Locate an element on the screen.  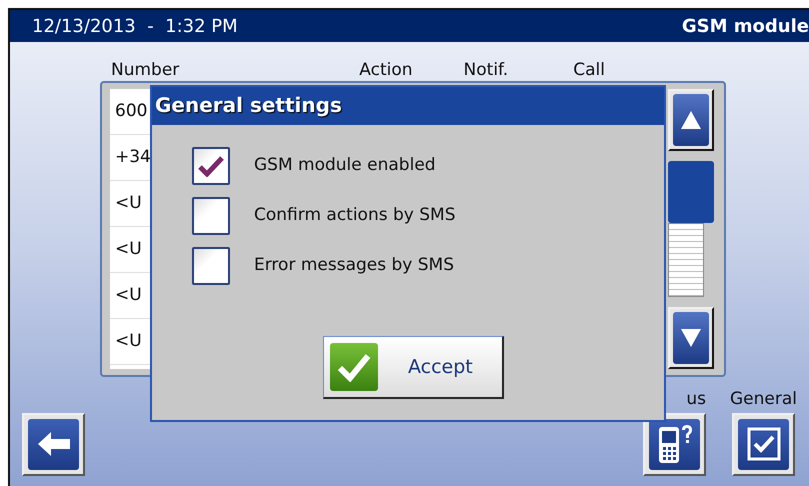
accept-button: Accept is located at coordinates (413, 367).